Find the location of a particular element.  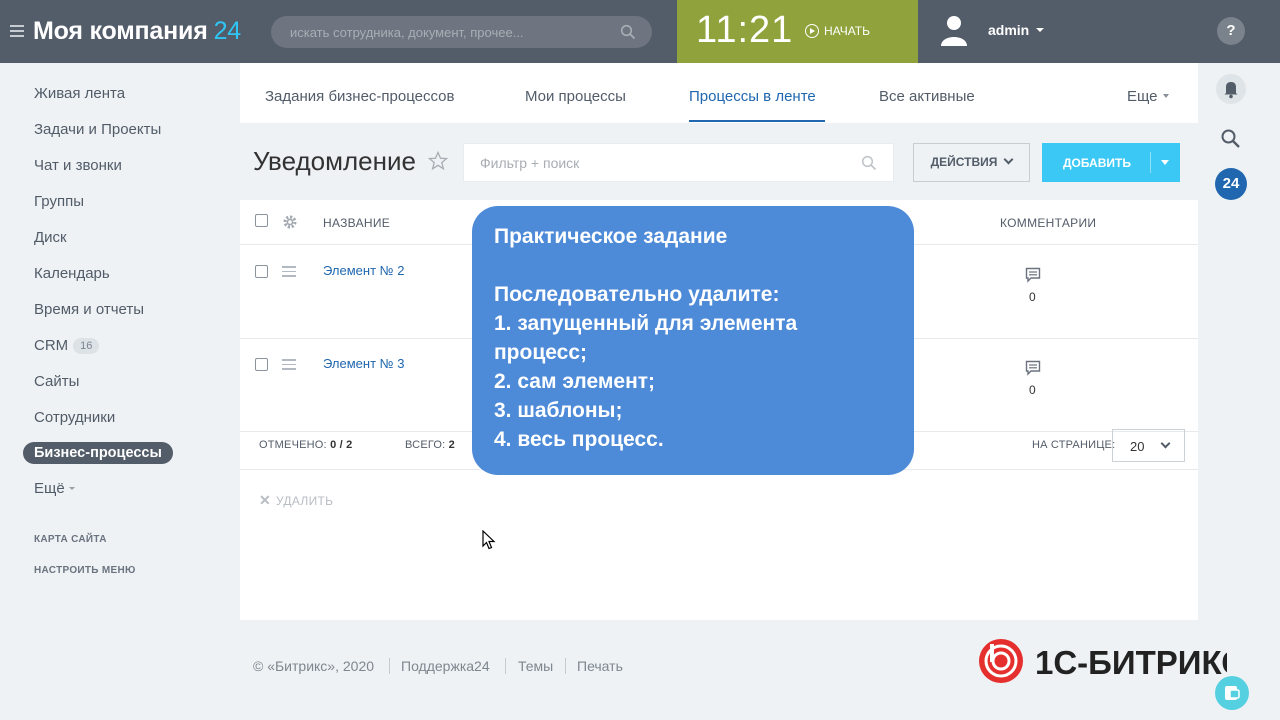

menu-item-sites: Сайты is located at coordinates (56, 381).